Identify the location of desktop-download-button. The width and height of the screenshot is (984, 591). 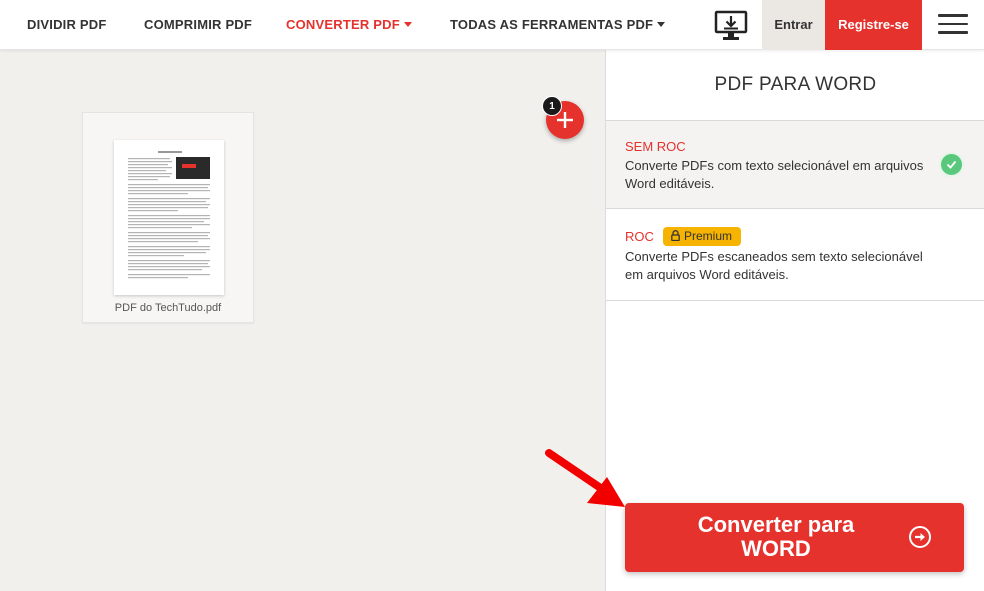
(731, 26).